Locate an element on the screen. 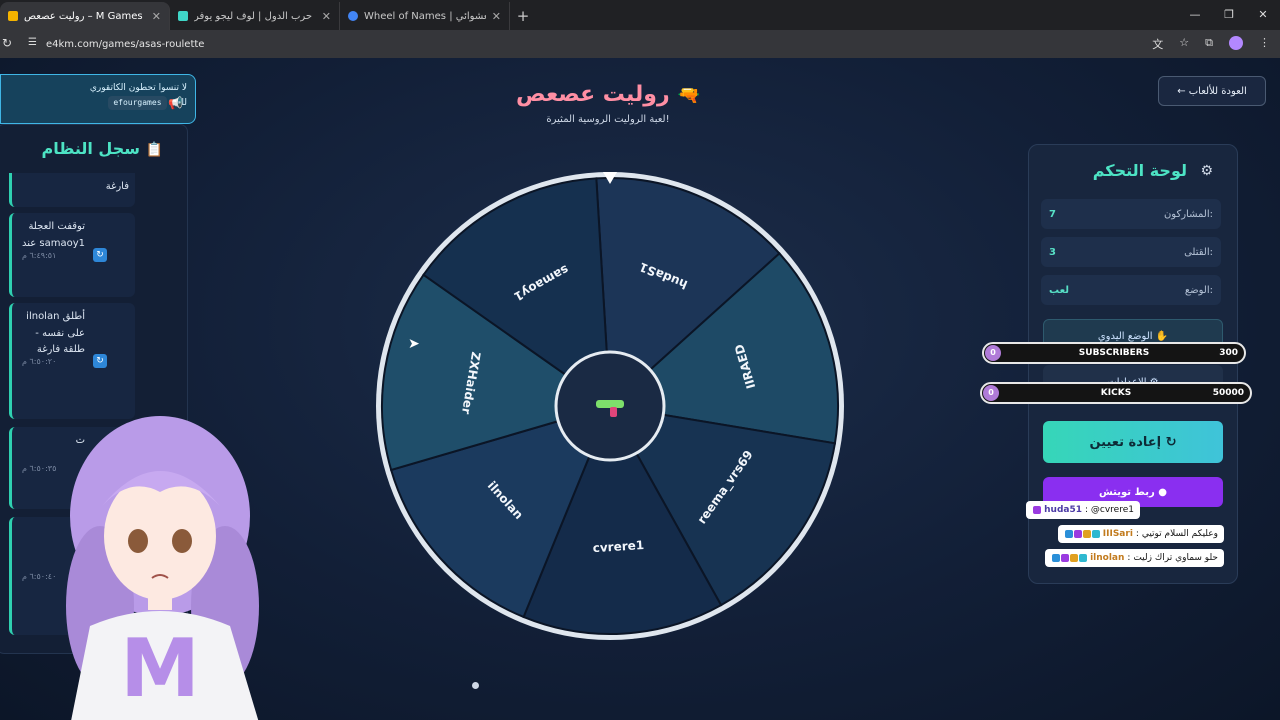 This screenshot has width=1280, height=720. mouse-cursor-icon: ➤ is located at coordinates (414, 344).